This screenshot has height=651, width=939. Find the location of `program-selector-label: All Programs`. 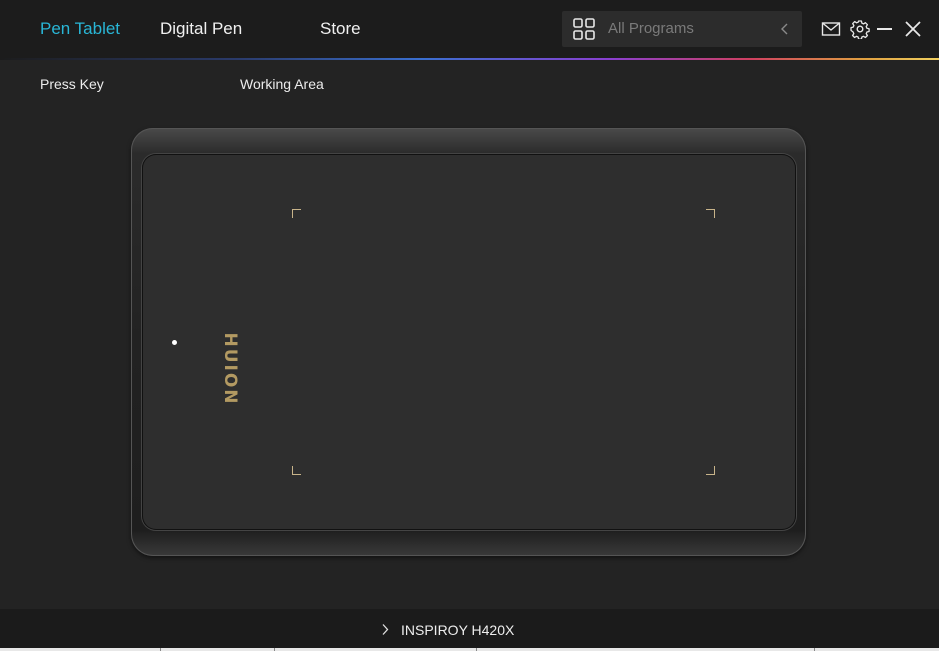

program-selector-label: All Programs is located at coordinates (651, 29).